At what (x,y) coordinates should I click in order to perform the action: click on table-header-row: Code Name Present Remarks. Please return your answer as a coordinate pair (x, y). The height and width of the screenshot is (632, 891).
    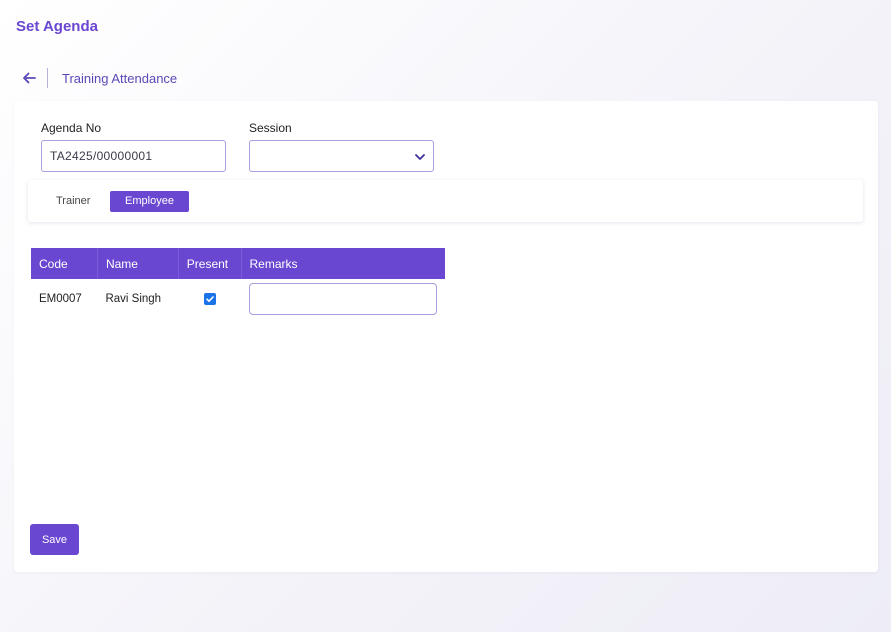
    Looking at the image, I should click on (238, 263).